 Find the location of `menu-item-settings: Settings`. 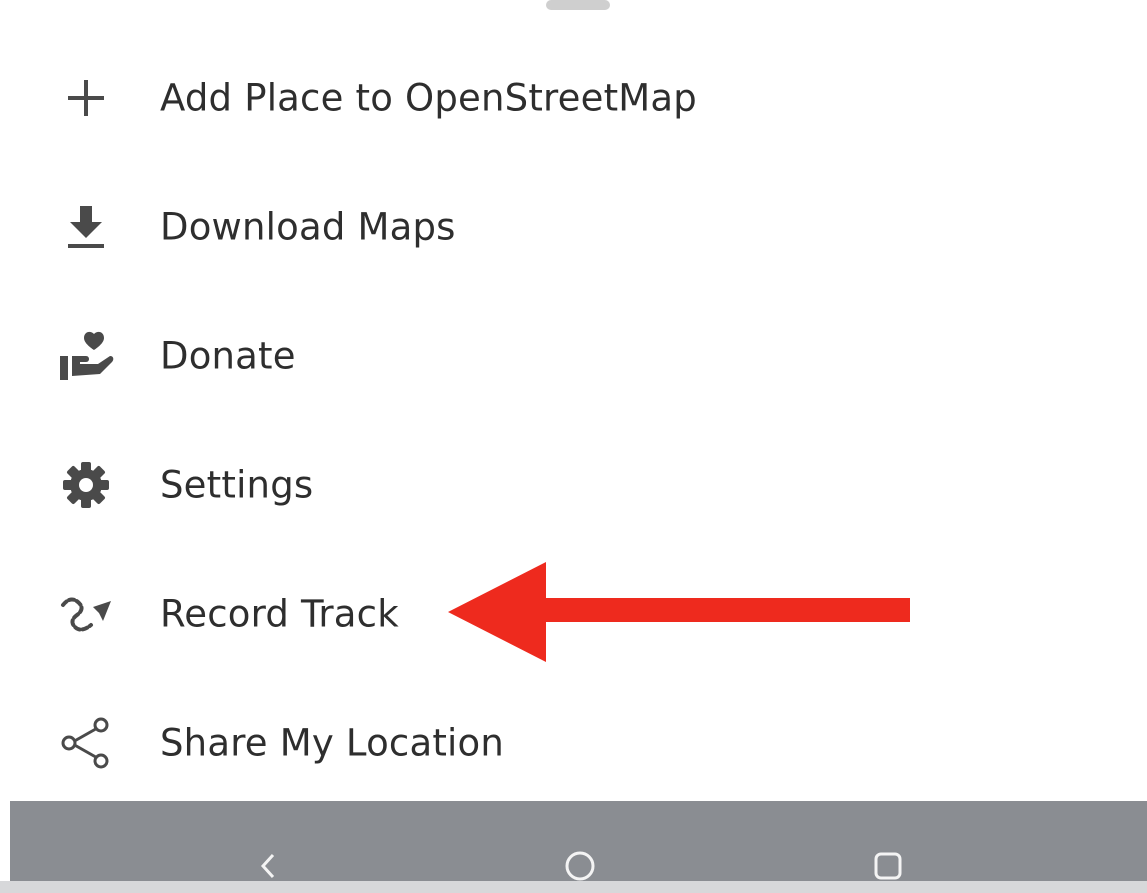

menu-item-settings: Settings is located at coordinates (573, 484).